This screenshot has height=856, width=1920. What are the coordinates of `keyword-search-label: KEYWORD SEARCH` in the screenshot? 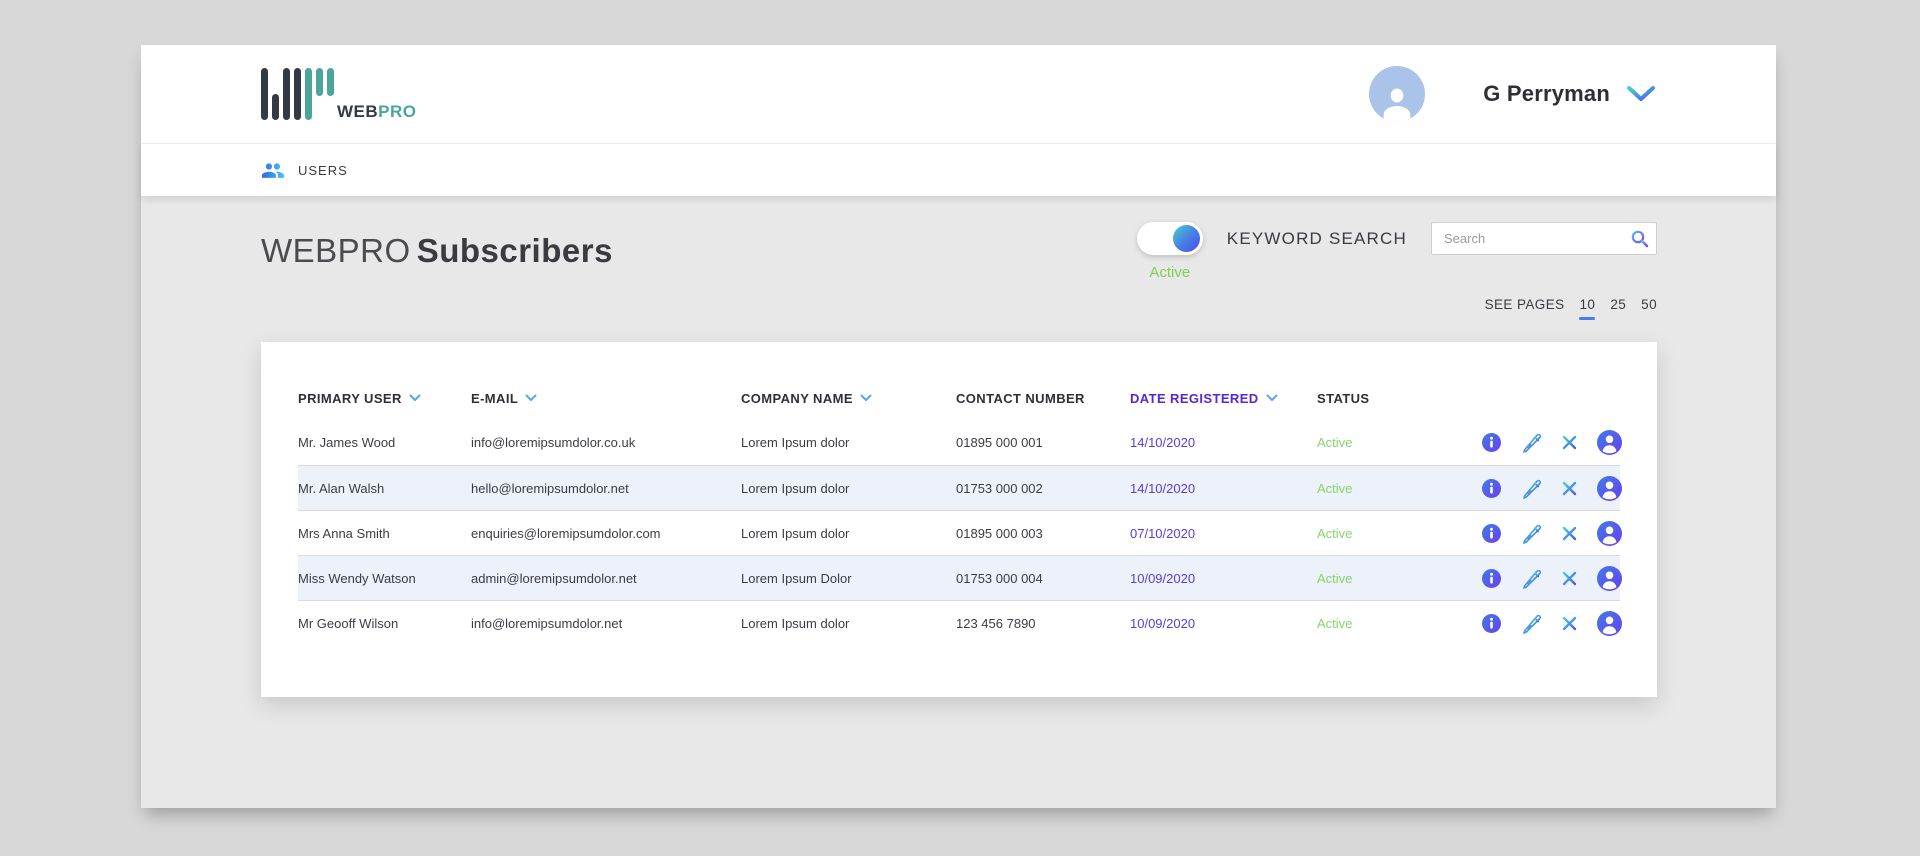 It's located at (1316, 238).